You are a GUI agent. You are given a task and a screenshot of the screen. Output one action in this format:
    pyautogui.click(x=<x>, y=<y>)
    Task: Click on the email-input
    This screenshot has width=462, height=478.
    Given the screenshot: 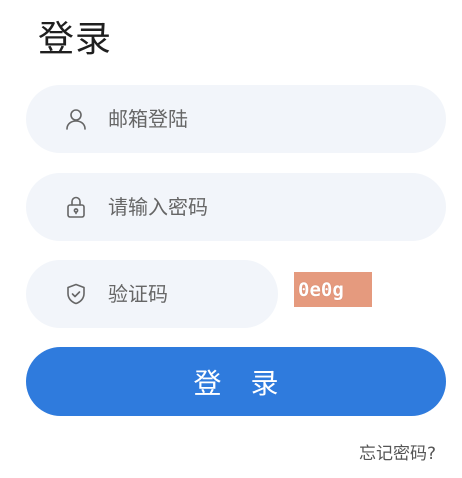 What is the action you would take?
    pyautogui.click(x=248, y=119)
    